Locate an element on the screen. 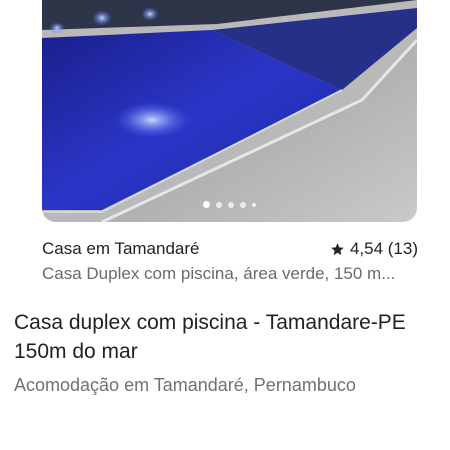 The height and width of the screenshot is (450, 450). listing-rating: 4,54 (13) is located at coordinates (374, 249).